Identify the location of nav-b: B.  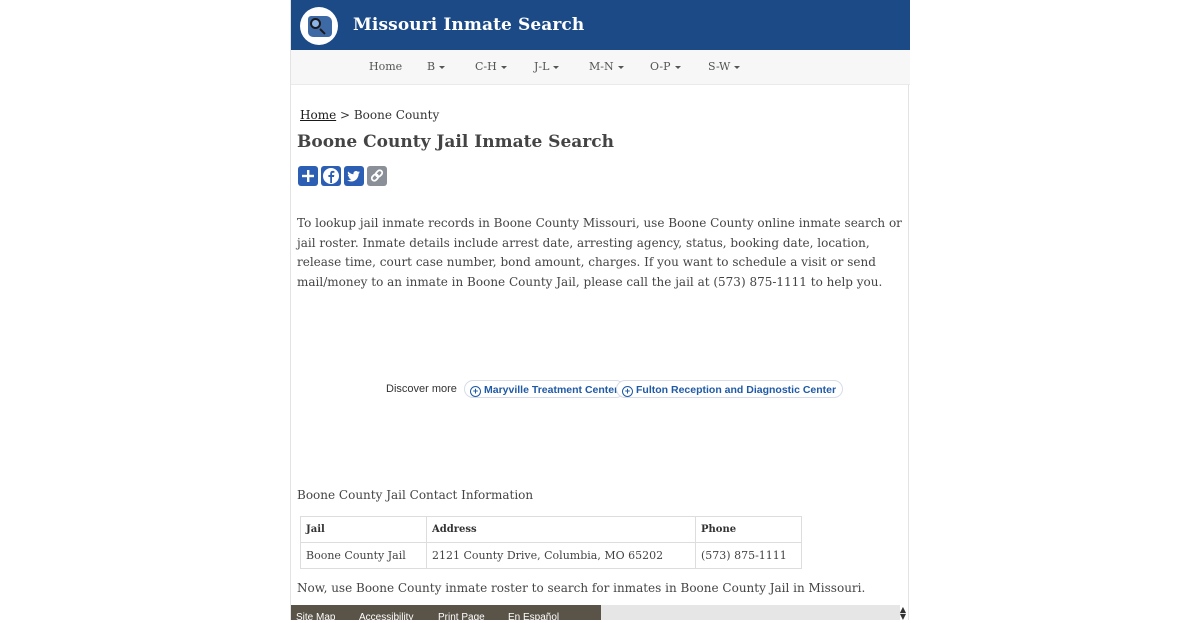
(436, 66).